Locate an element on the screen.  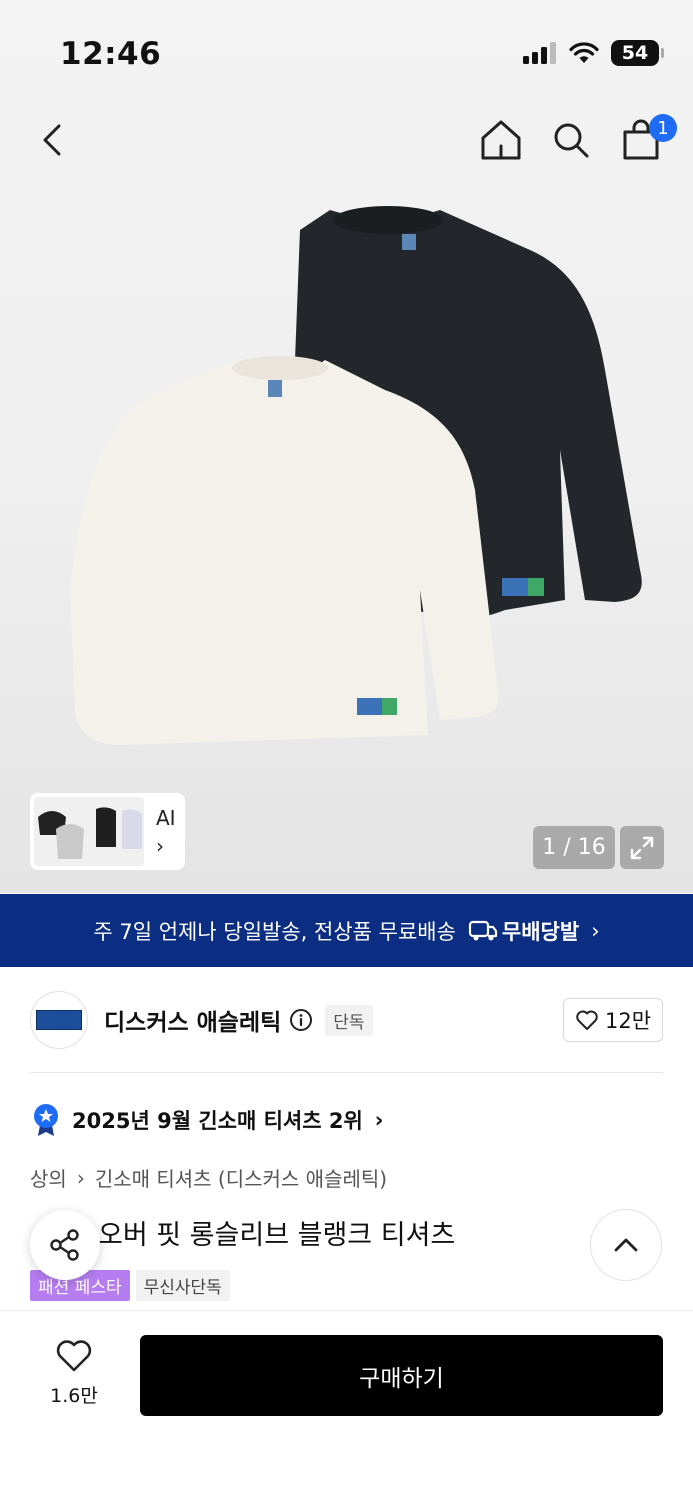
battery-indicator: 54 is located at coordinates (637, 53).